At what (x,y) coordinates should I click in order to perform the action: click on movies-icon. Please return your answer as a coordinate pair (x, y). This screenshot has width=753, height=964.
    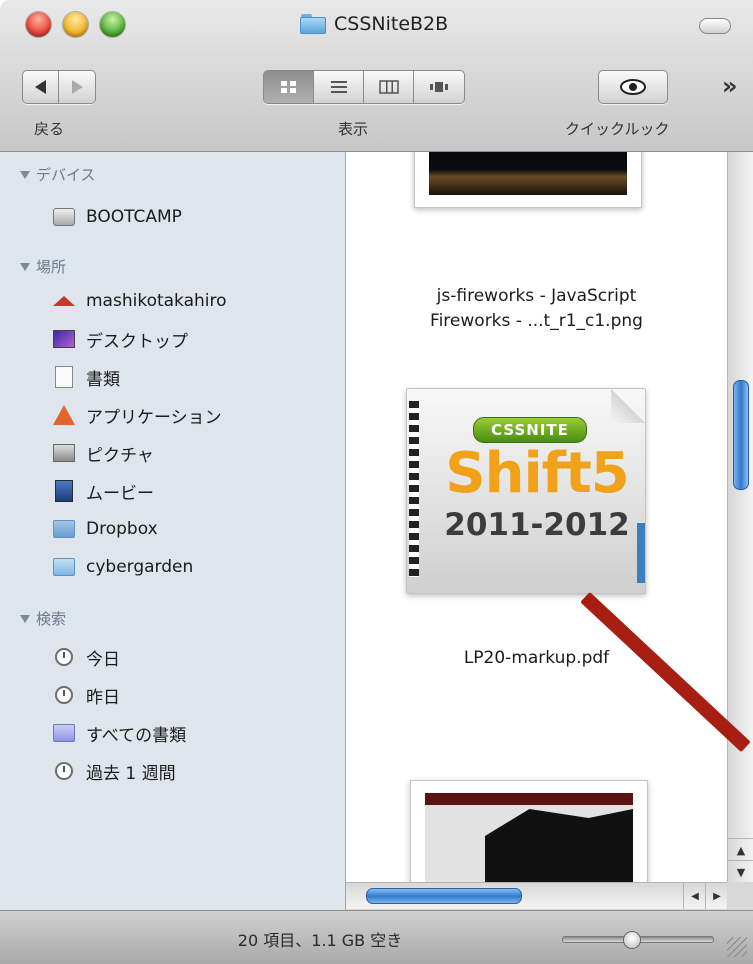
    Looking at the image, I should click on (64, 491).